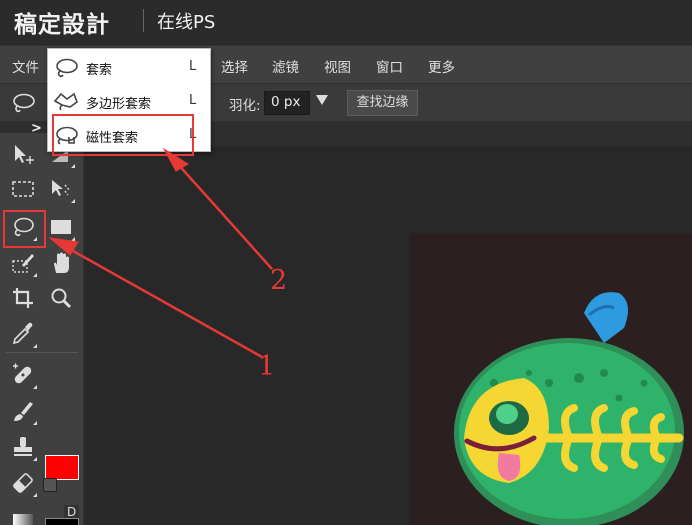 The width and height of the screenshot is (692, 525). Describe the element at coordinates (160, 253) in the screenshot. I see `annotation-arrows` at that location.